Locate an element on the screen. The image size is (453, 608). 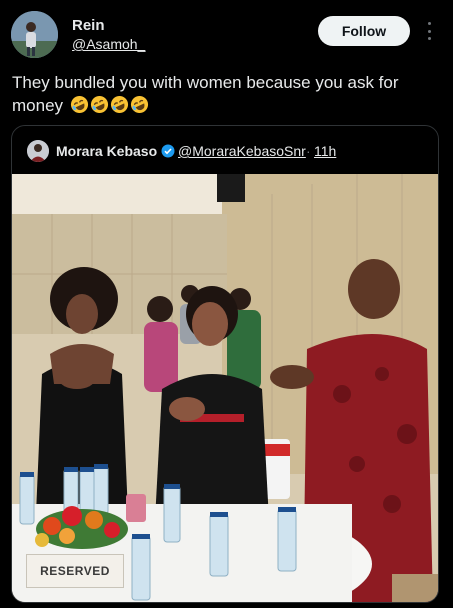
reserved-card: RESERVED is located at coordinates (75, 571).